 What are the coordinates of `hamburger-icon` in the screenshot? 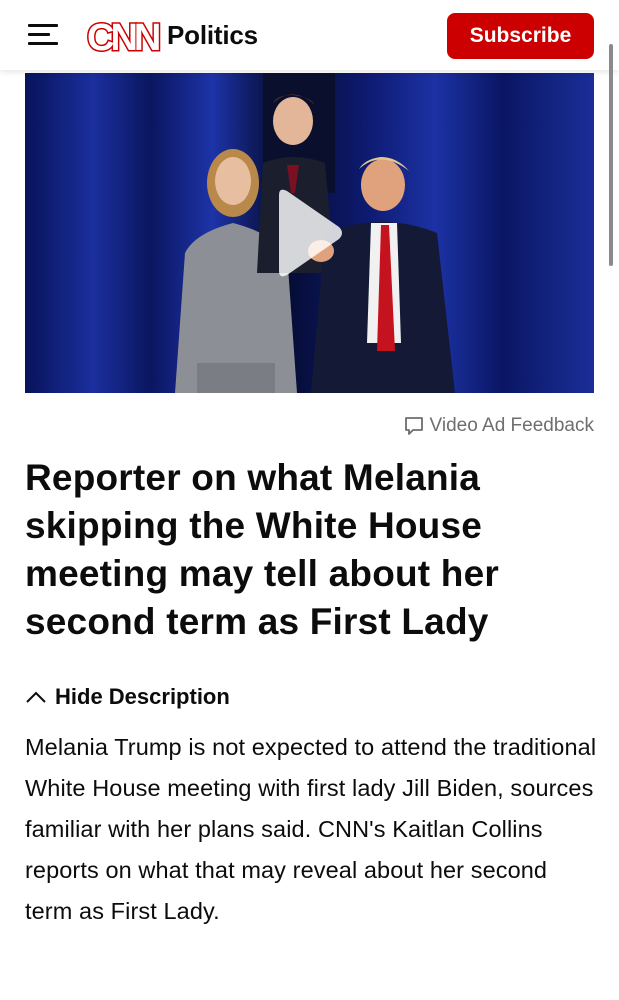 It's located at (44, 36).